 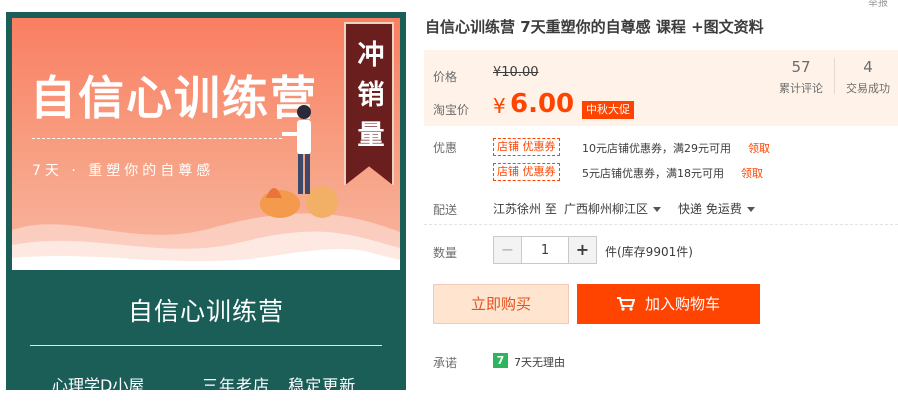 I want to click on original-price: ¥10.00, so click(x=516, y=72).